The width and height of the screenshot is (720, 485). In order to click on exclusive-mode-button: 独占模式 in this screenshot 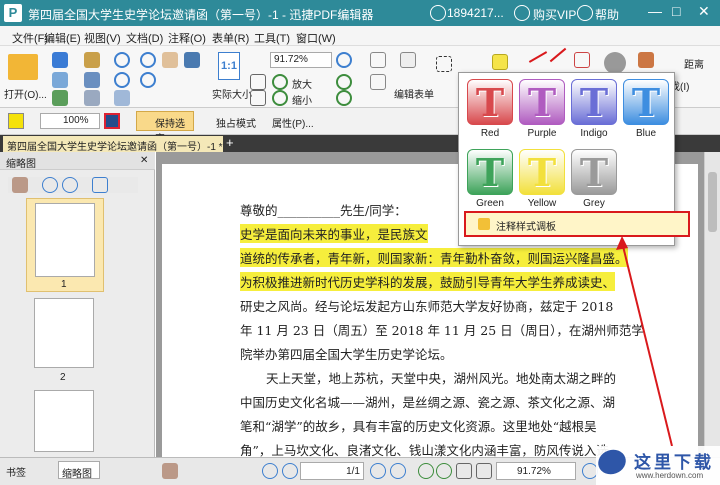, I will do `click(228, 122)`.